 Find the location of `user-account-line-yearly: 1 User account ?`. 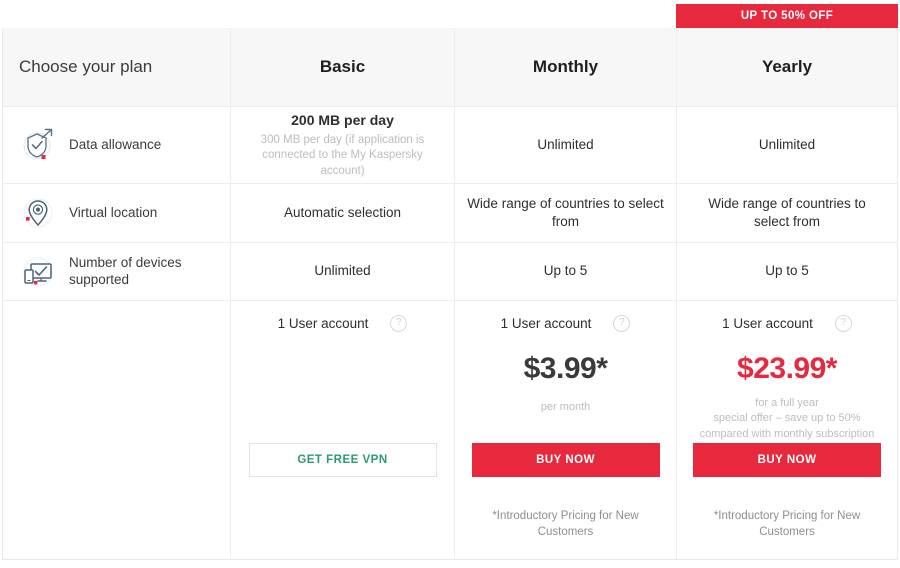

user-account-line-yearly: 1 User account ? is located at coordinates (787, 323).